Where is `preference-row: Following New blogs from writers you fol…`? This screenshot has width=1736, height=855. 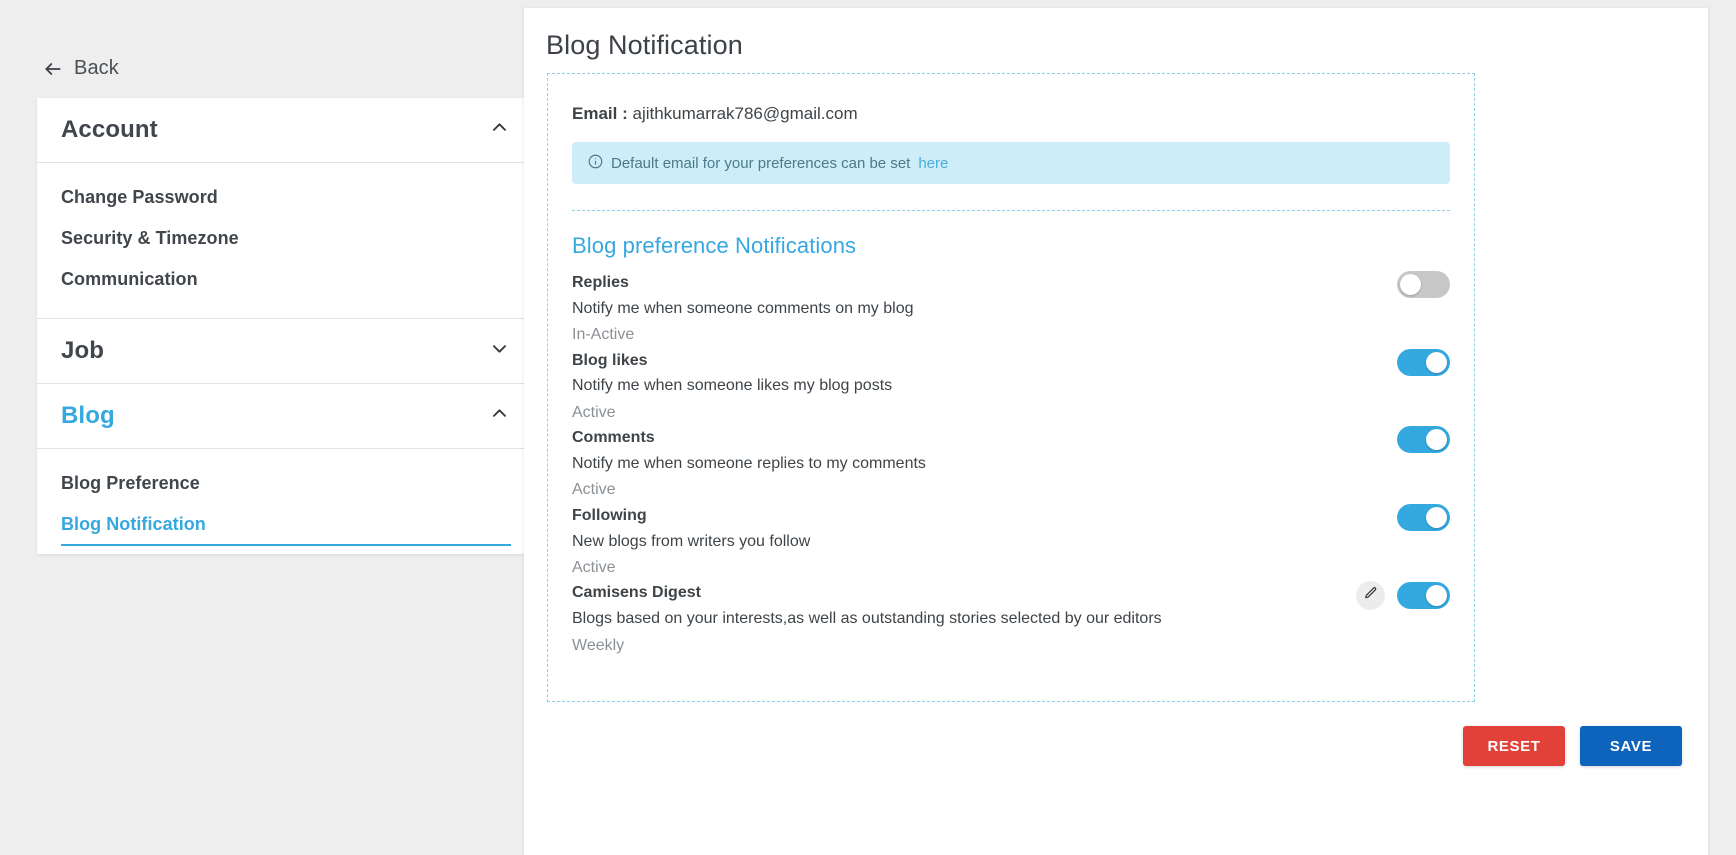
preference-row: Following New blogs from writers you fol… is located at coordinates (1011, 542).